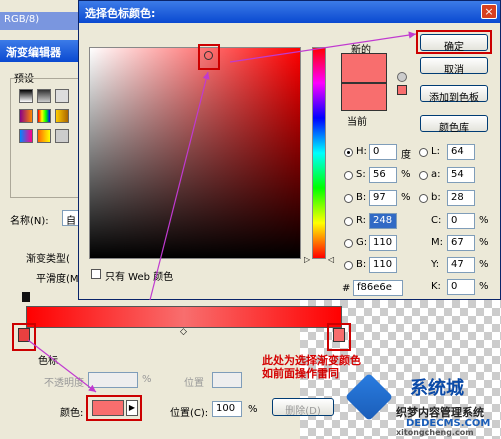  I want to click on watermark-line1: 系统城, so click(437, 388).